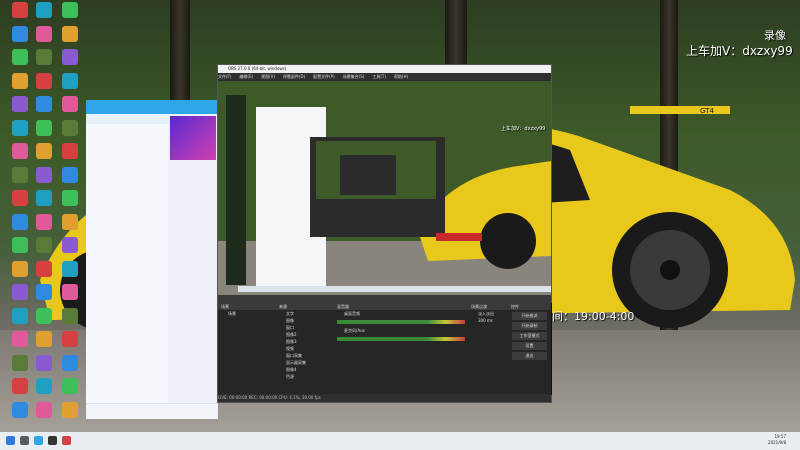 Image resolution: width=800 pixels, height=450 pixels. Describe the element at coordinates (488, 313) in the screenshot. I see `dock-item: 淡入淡出` at that location.